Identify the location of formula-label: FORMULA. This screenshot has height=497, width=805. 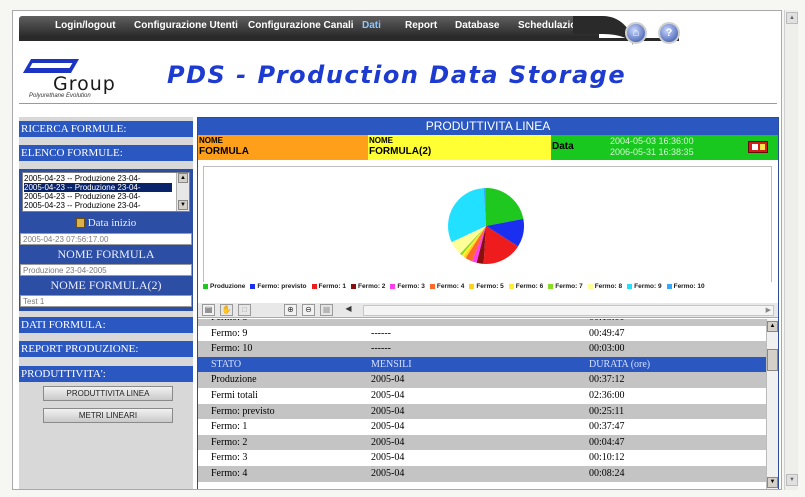
(224, 151).